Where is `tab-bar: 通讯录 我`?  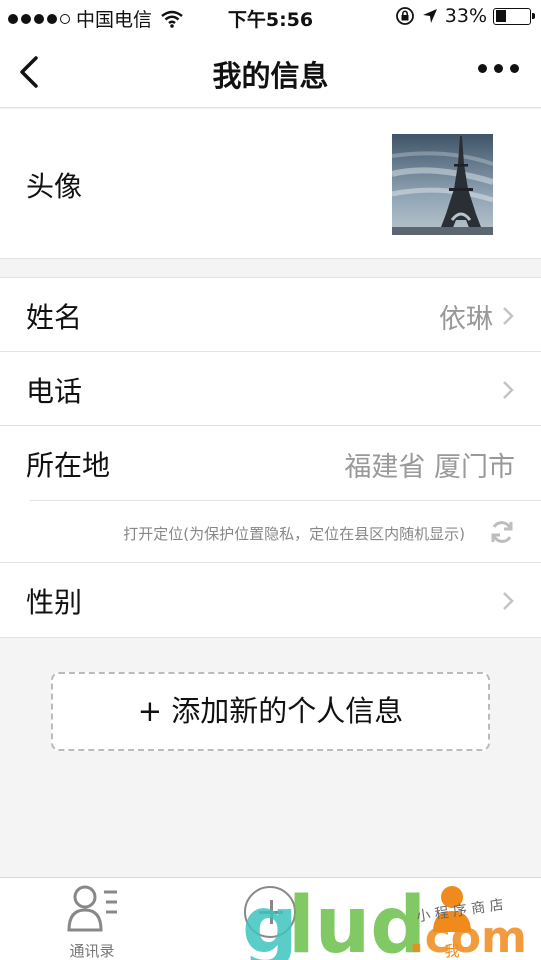
tab-bar: 通讯录 我 is located at coordinates (270, 918).